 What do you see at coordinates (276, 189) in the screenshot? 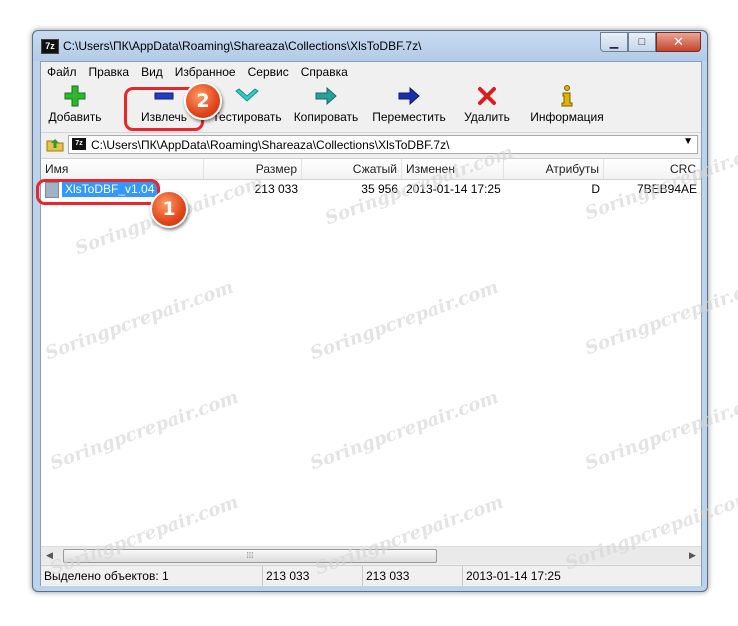
I see `row-size: 213 033` at bounding box center [276, 189].